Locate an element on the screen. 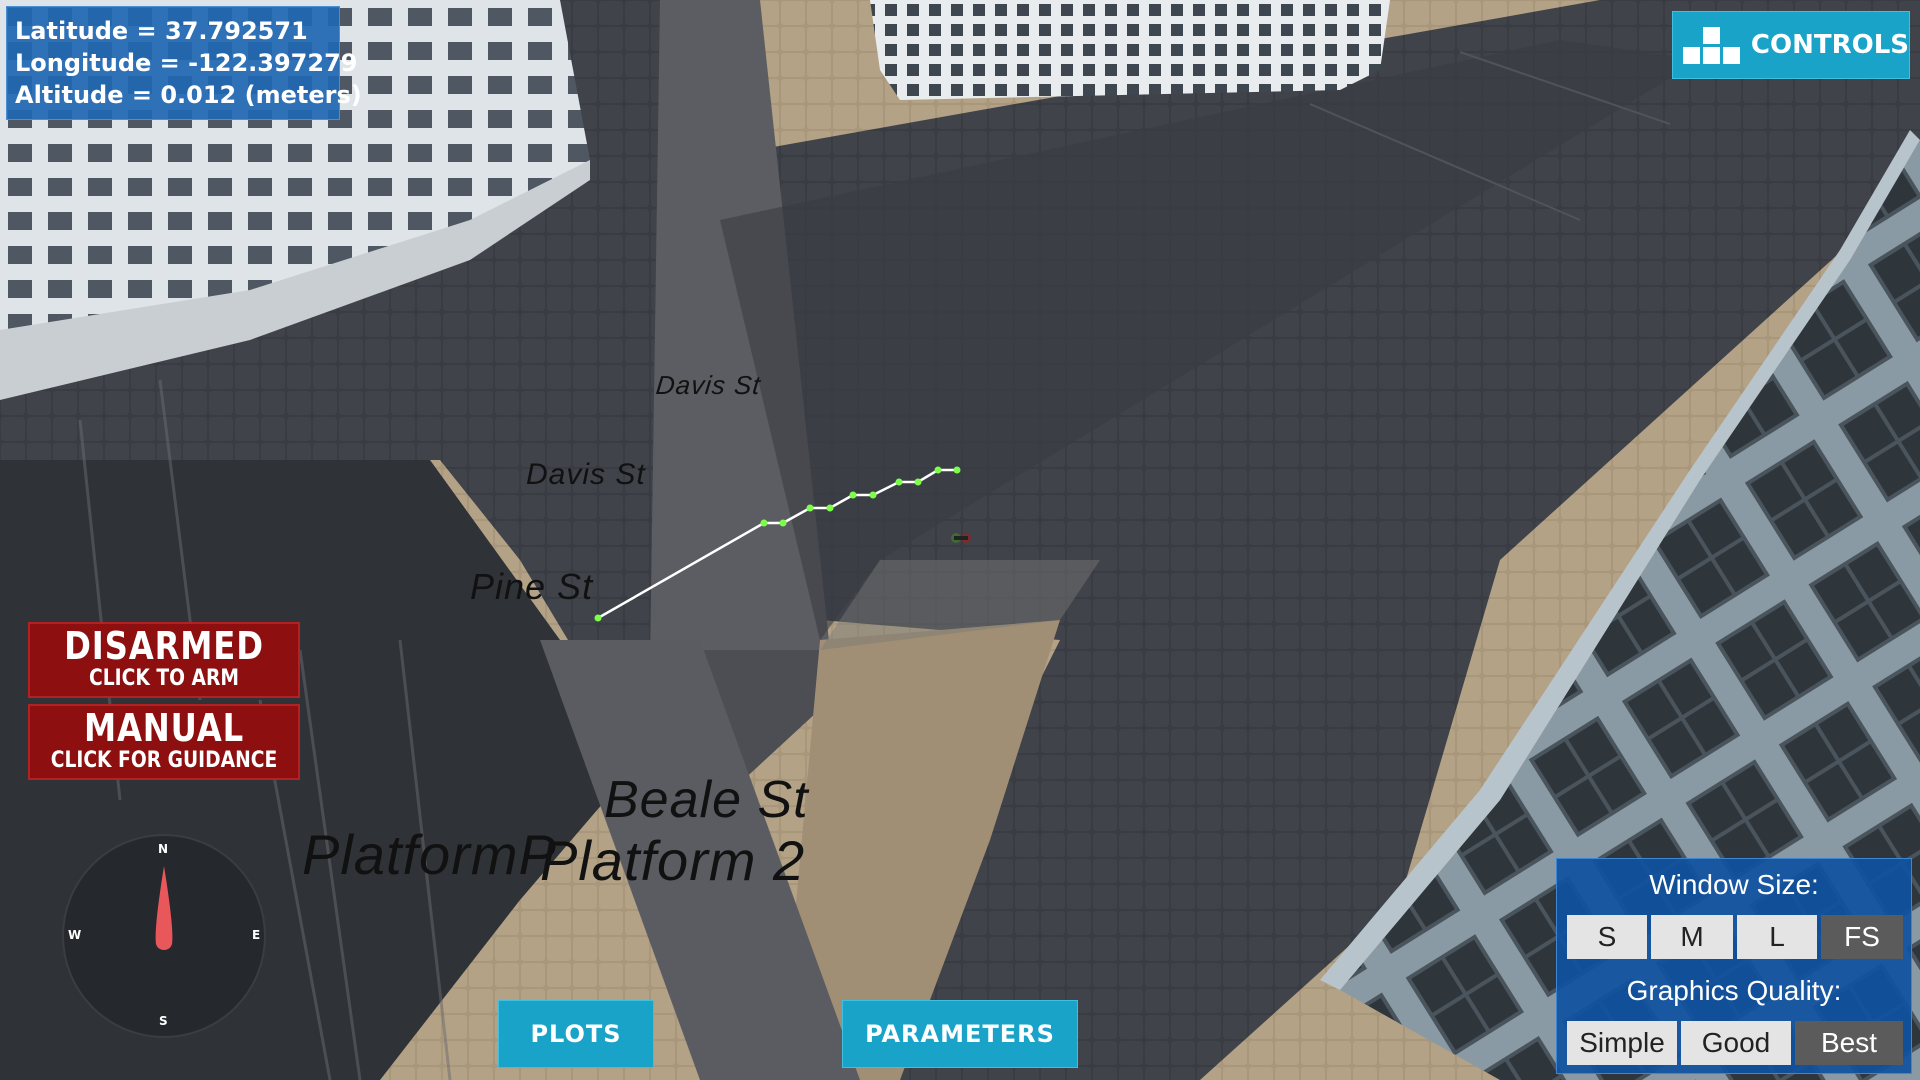 The width and height of the screenshot is (1920, 1080). controls-button: CONTROLS is located at coordinates (1791, 45).